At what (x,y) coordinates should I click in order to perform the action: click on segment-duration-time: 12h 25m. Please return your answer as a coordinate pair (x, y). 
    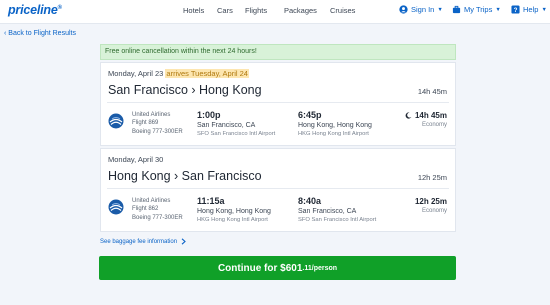
    Looking at the image, I should click on (431, 201).